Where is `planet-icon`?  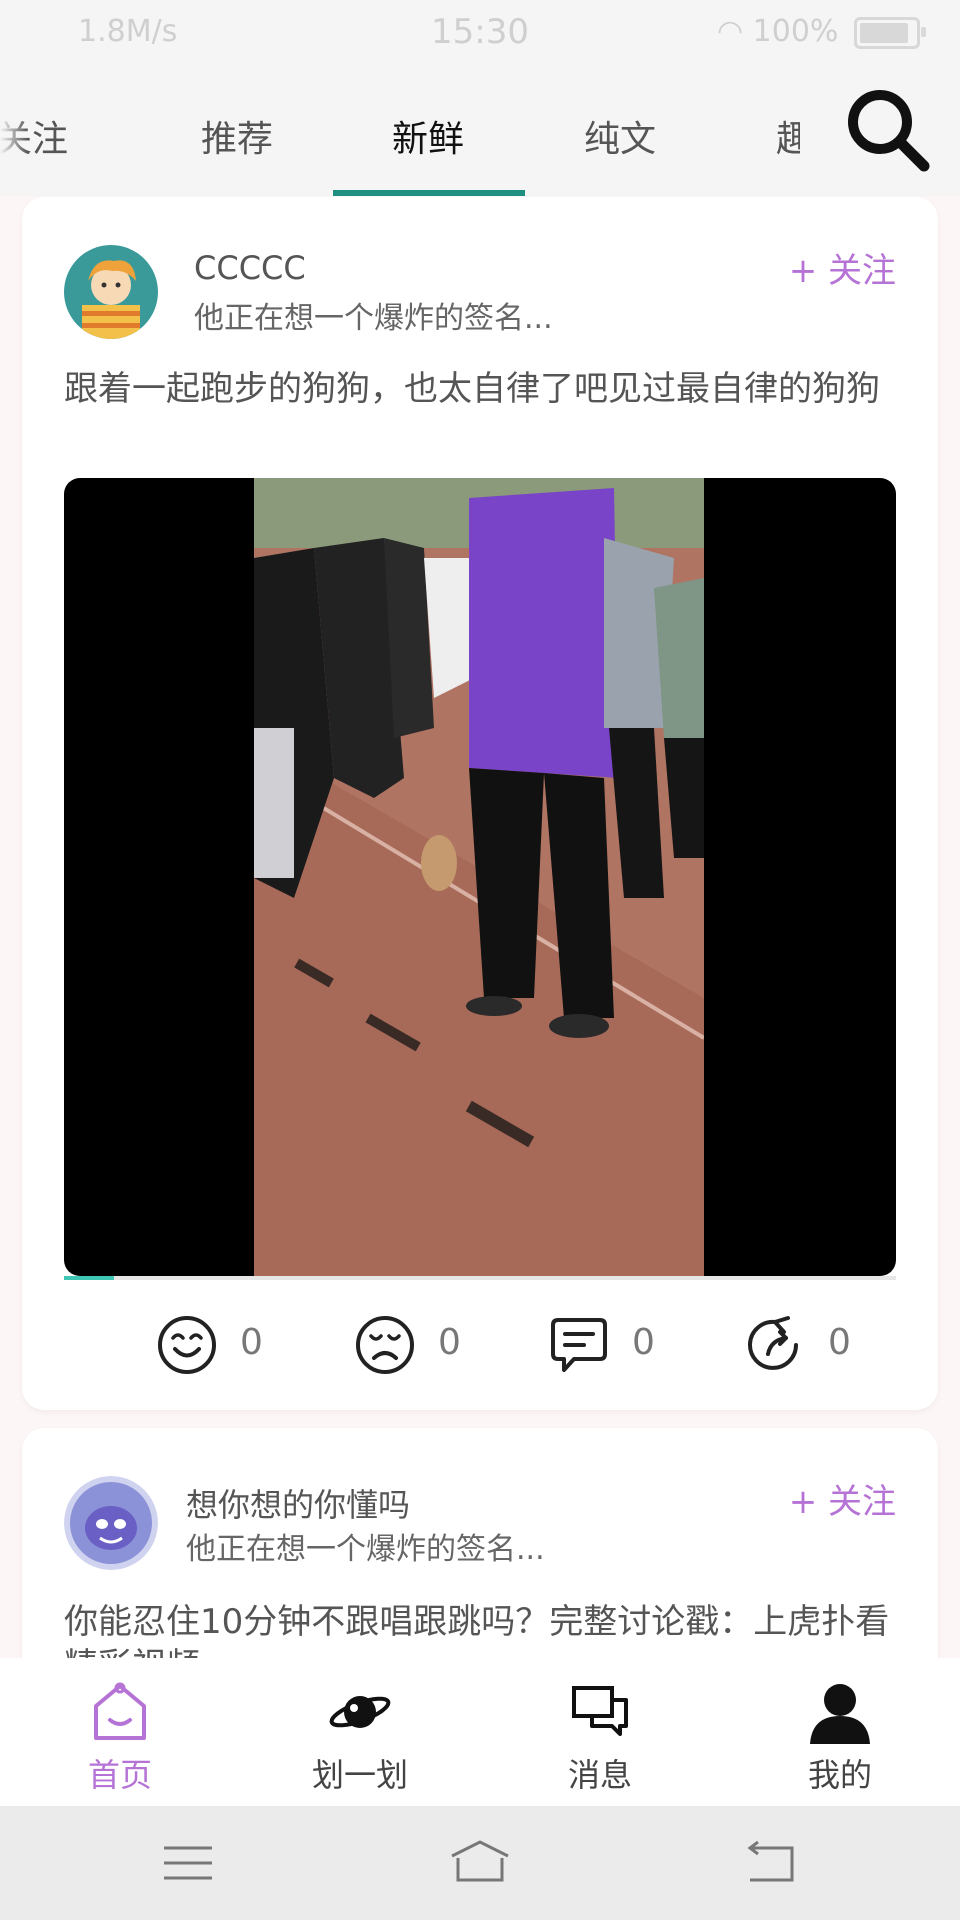
planet-icon is located at coordinates (360, 1712).